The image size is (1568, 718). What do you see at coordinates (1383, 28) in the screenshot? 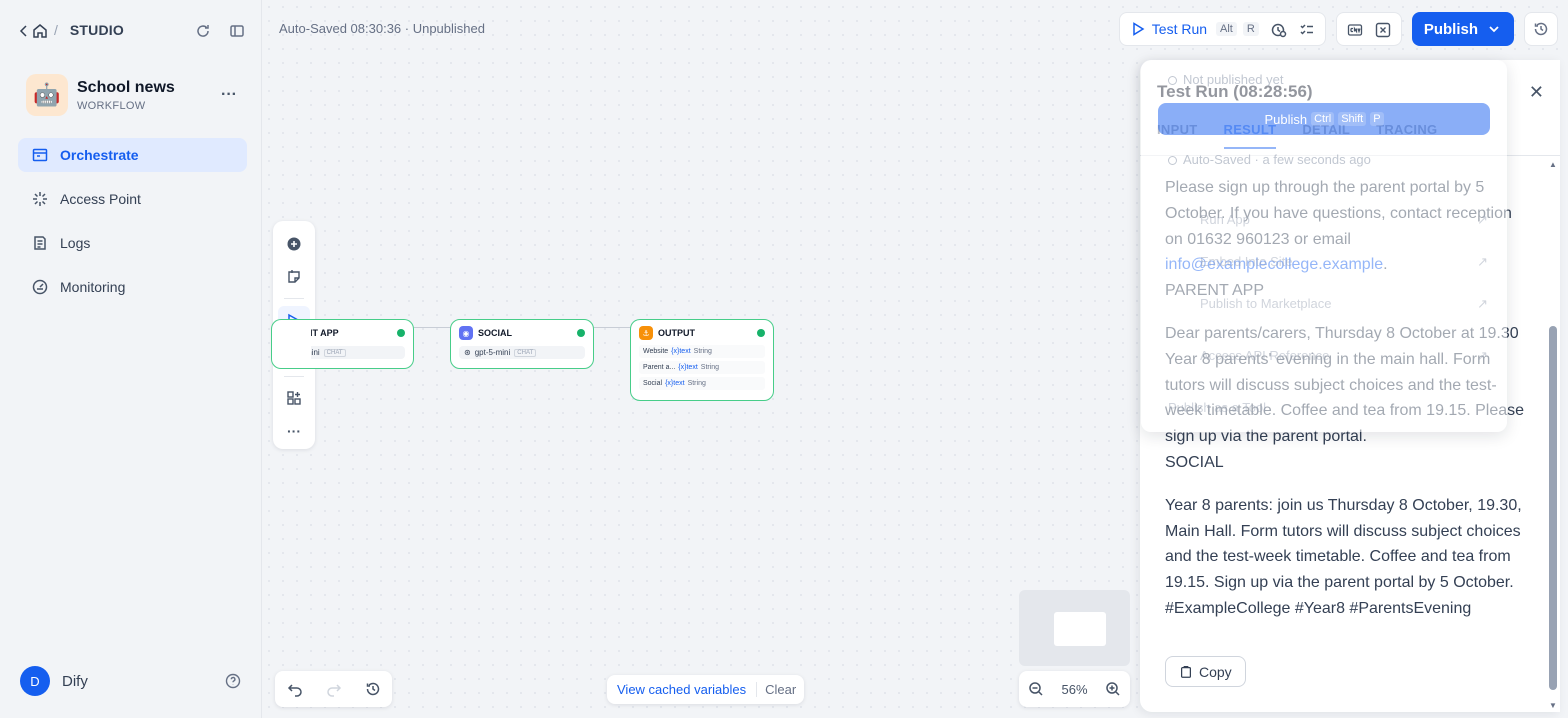
I see `variables-icon` at bounding box center [1383, 28].